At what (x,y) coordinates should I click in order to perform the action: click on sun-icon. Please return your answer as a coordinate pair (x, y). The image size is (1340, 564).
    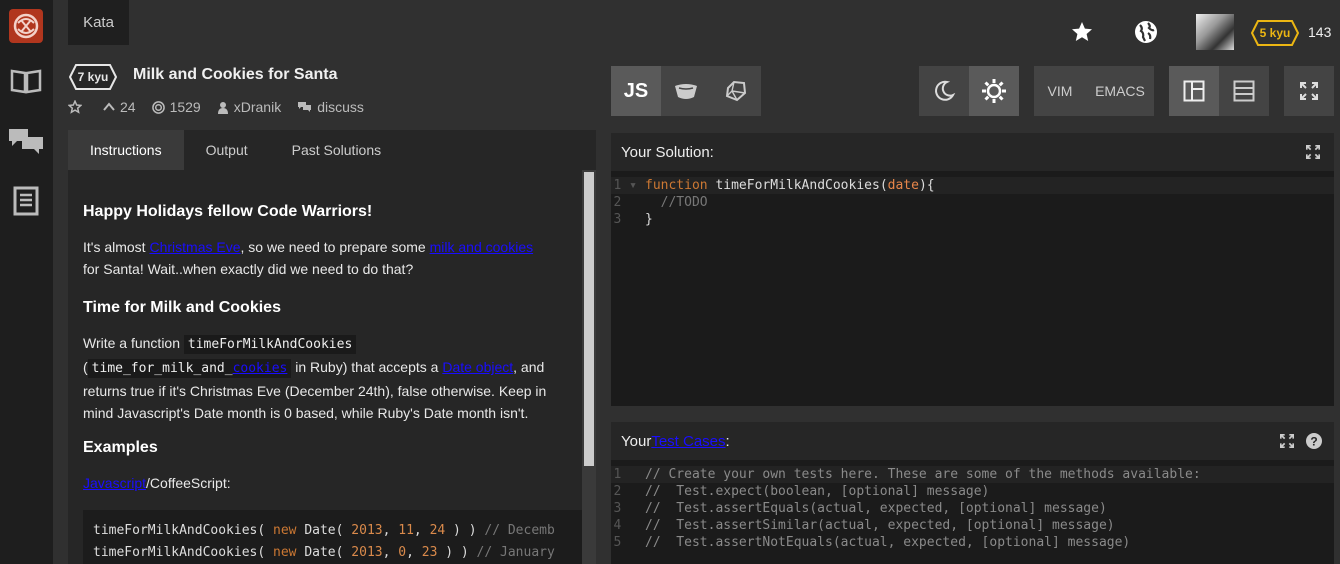
    Looking at the image, I should click on (994, 91).